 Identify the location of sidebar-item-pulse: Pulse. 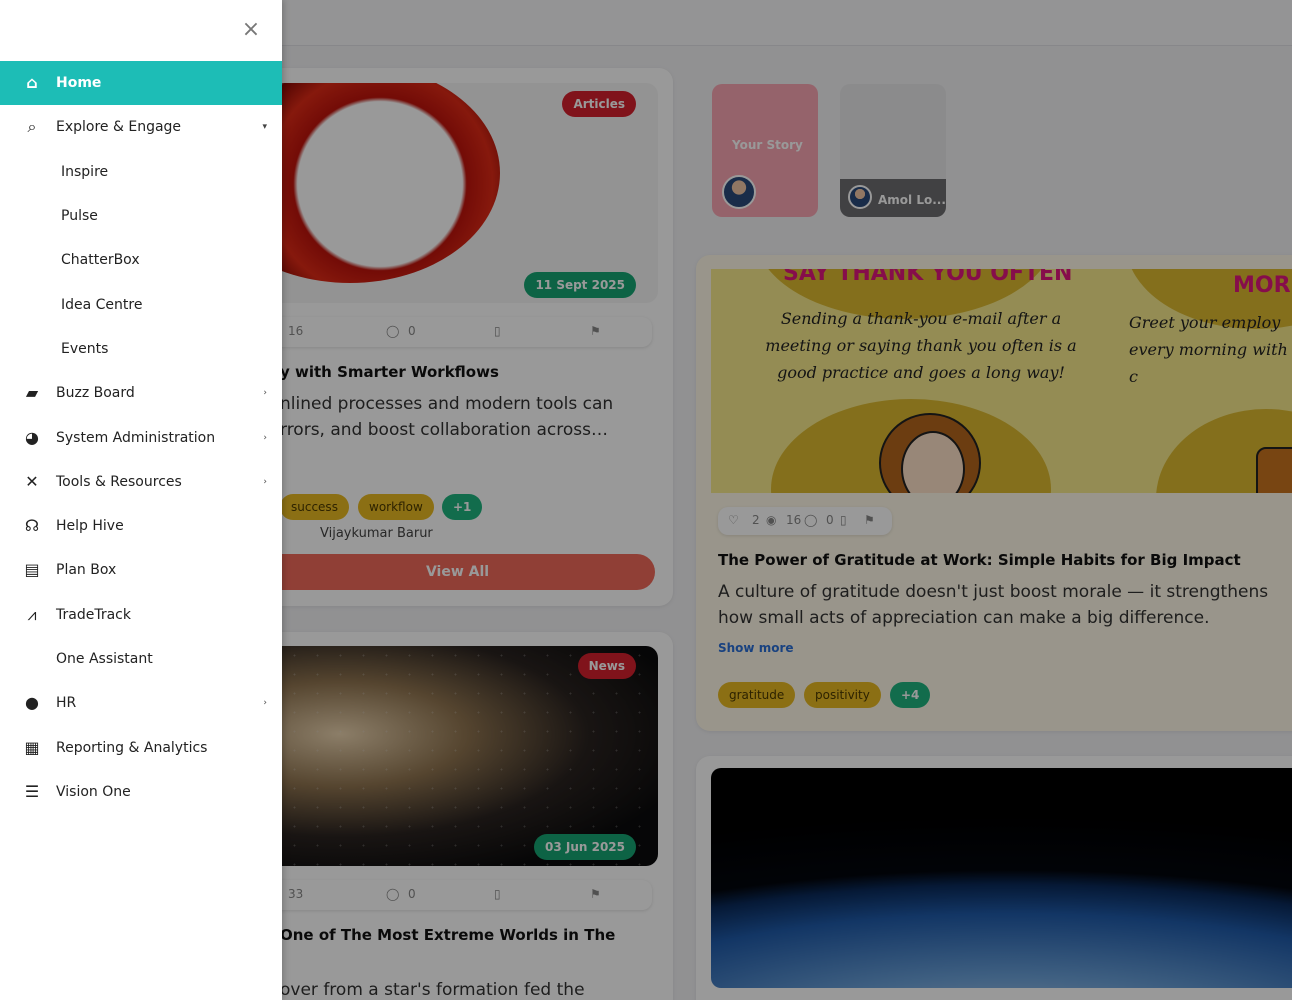
(141, 216).